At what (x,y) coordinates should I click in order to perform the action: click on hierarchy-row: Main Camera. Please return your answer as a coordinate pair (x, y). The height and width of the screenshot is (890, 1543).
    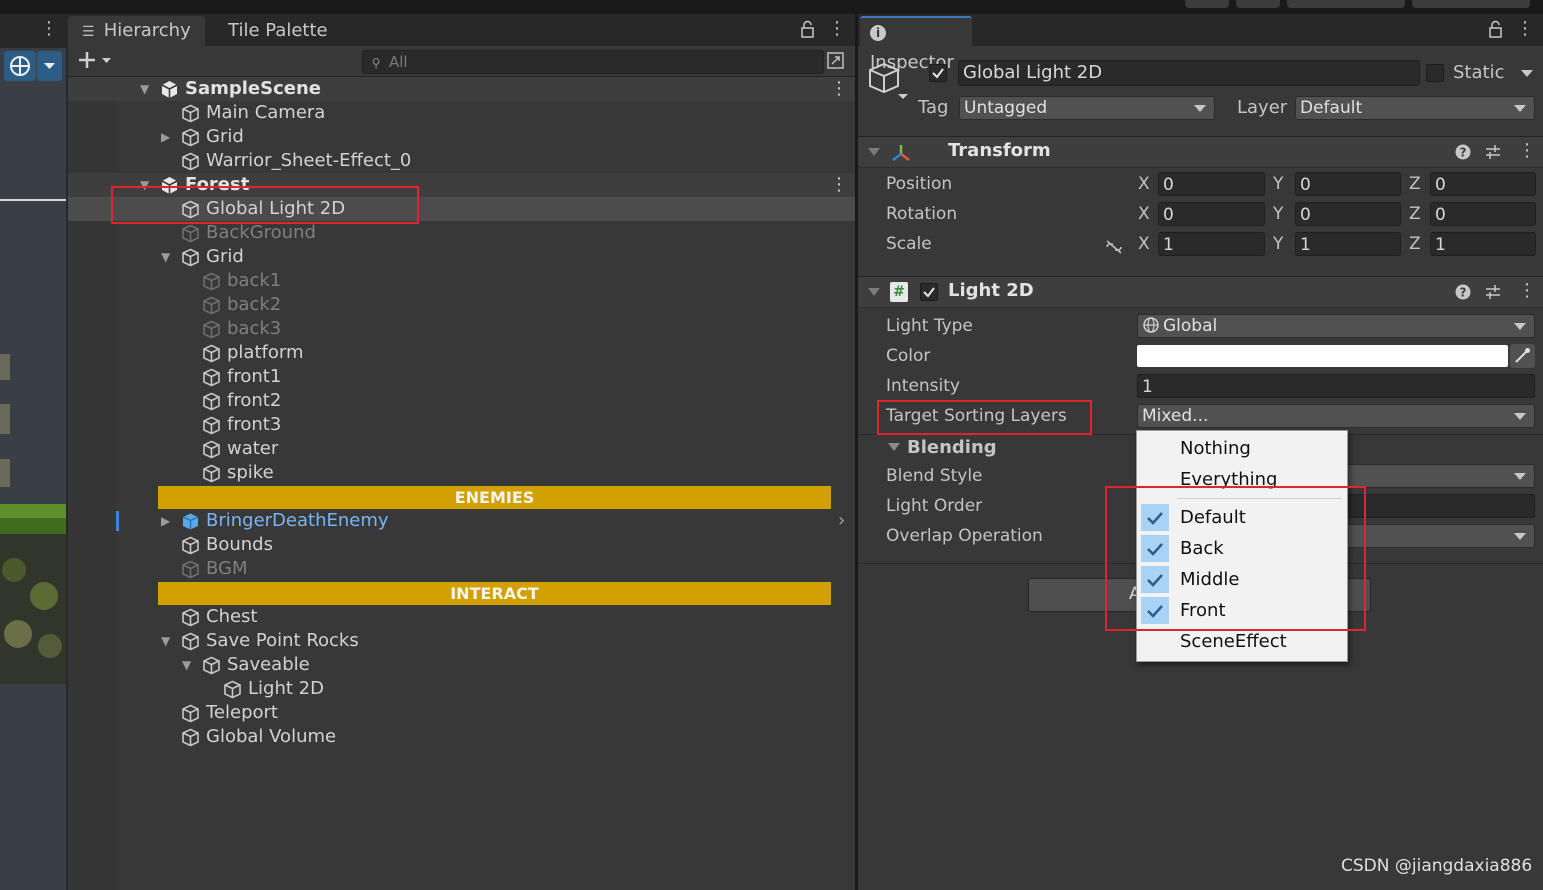
    Looking at the image, I should click on (461, 113).